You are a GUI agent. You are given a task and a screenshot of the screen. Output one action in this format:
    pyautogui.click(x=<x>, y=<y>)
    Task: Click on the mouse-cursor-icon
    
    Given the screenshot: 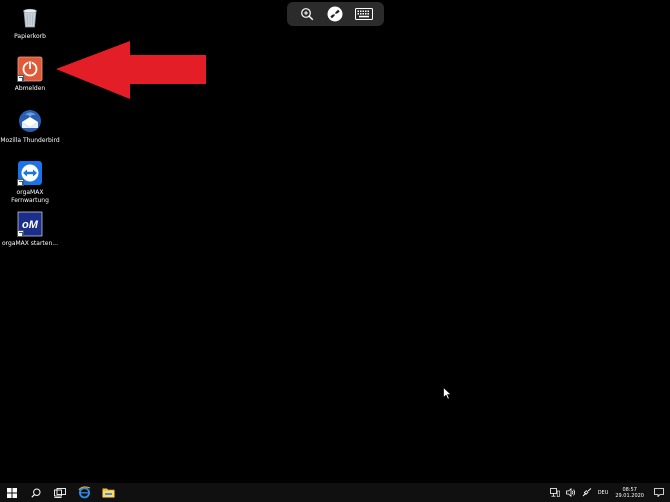 What is the action you would take?
    pyautogui.click(x=447, y=393)
    